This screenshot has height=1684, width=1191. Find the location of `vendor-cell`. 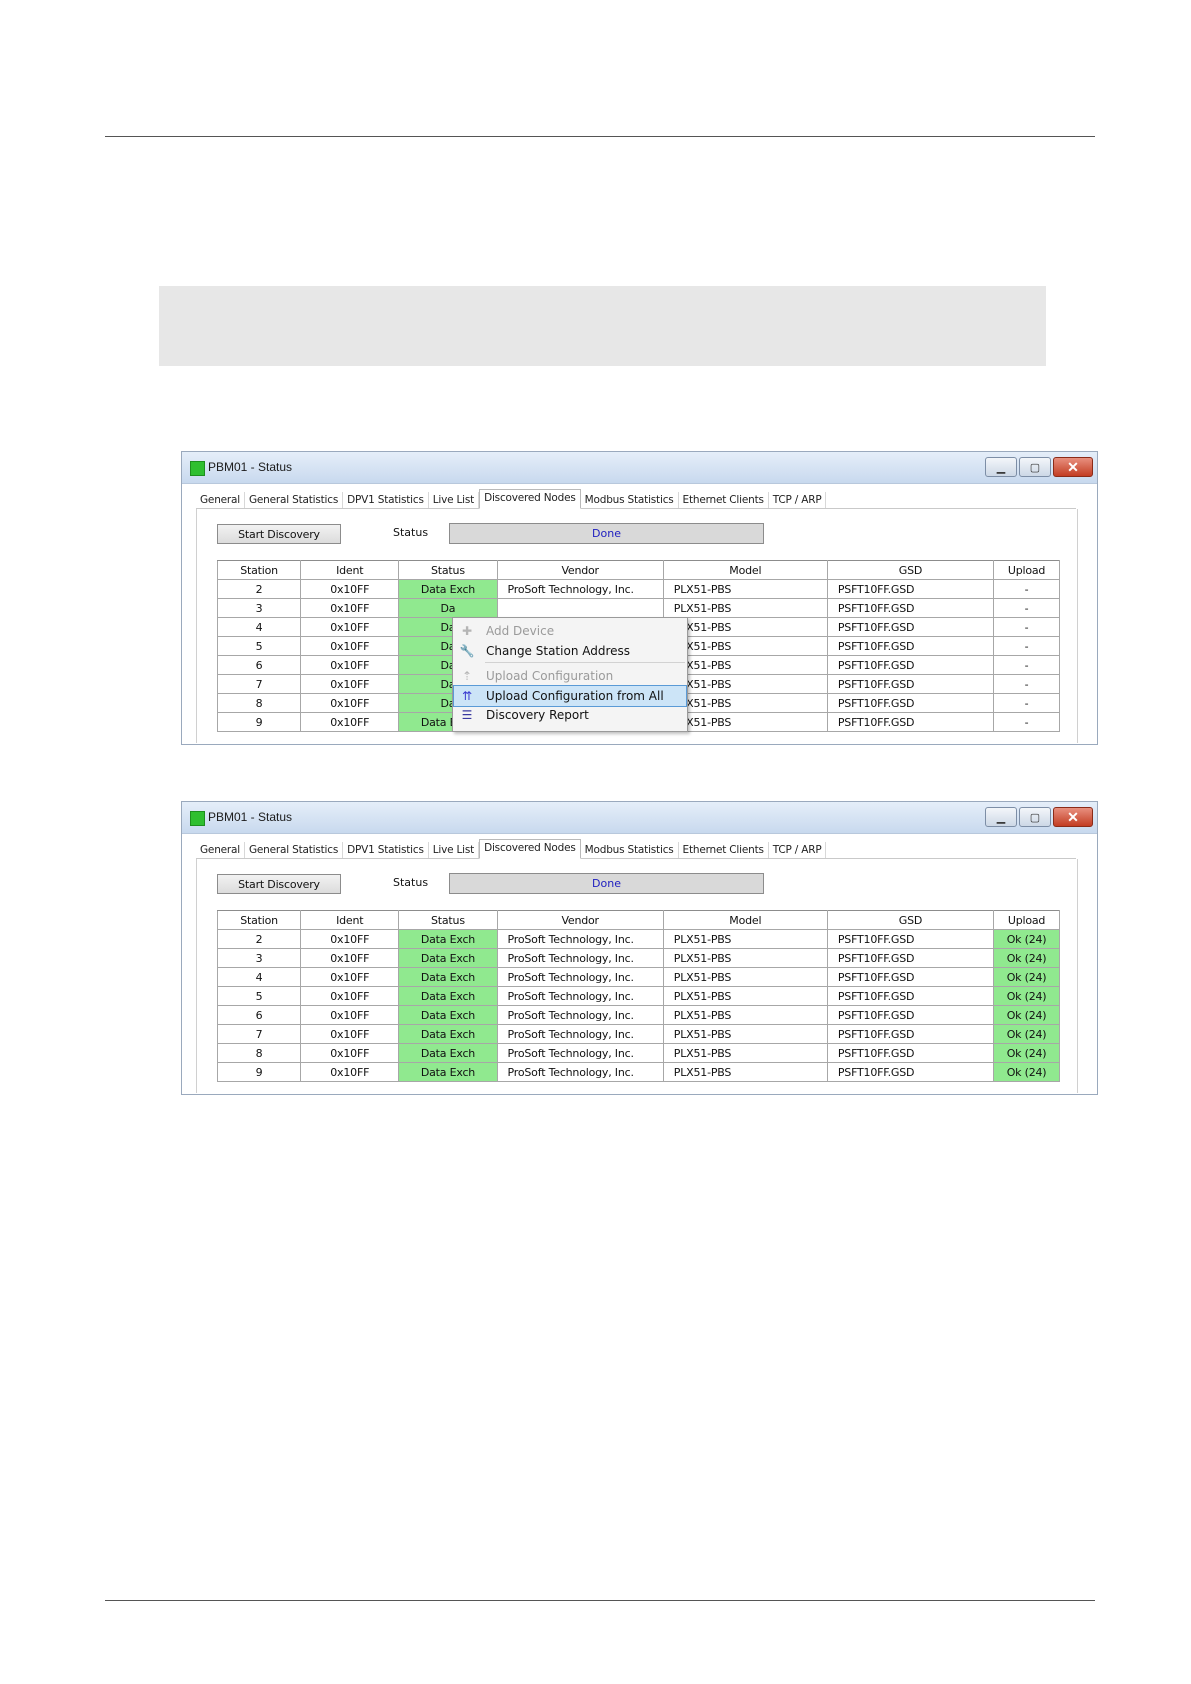

vendor-cell is located at coordinates (580, 608).